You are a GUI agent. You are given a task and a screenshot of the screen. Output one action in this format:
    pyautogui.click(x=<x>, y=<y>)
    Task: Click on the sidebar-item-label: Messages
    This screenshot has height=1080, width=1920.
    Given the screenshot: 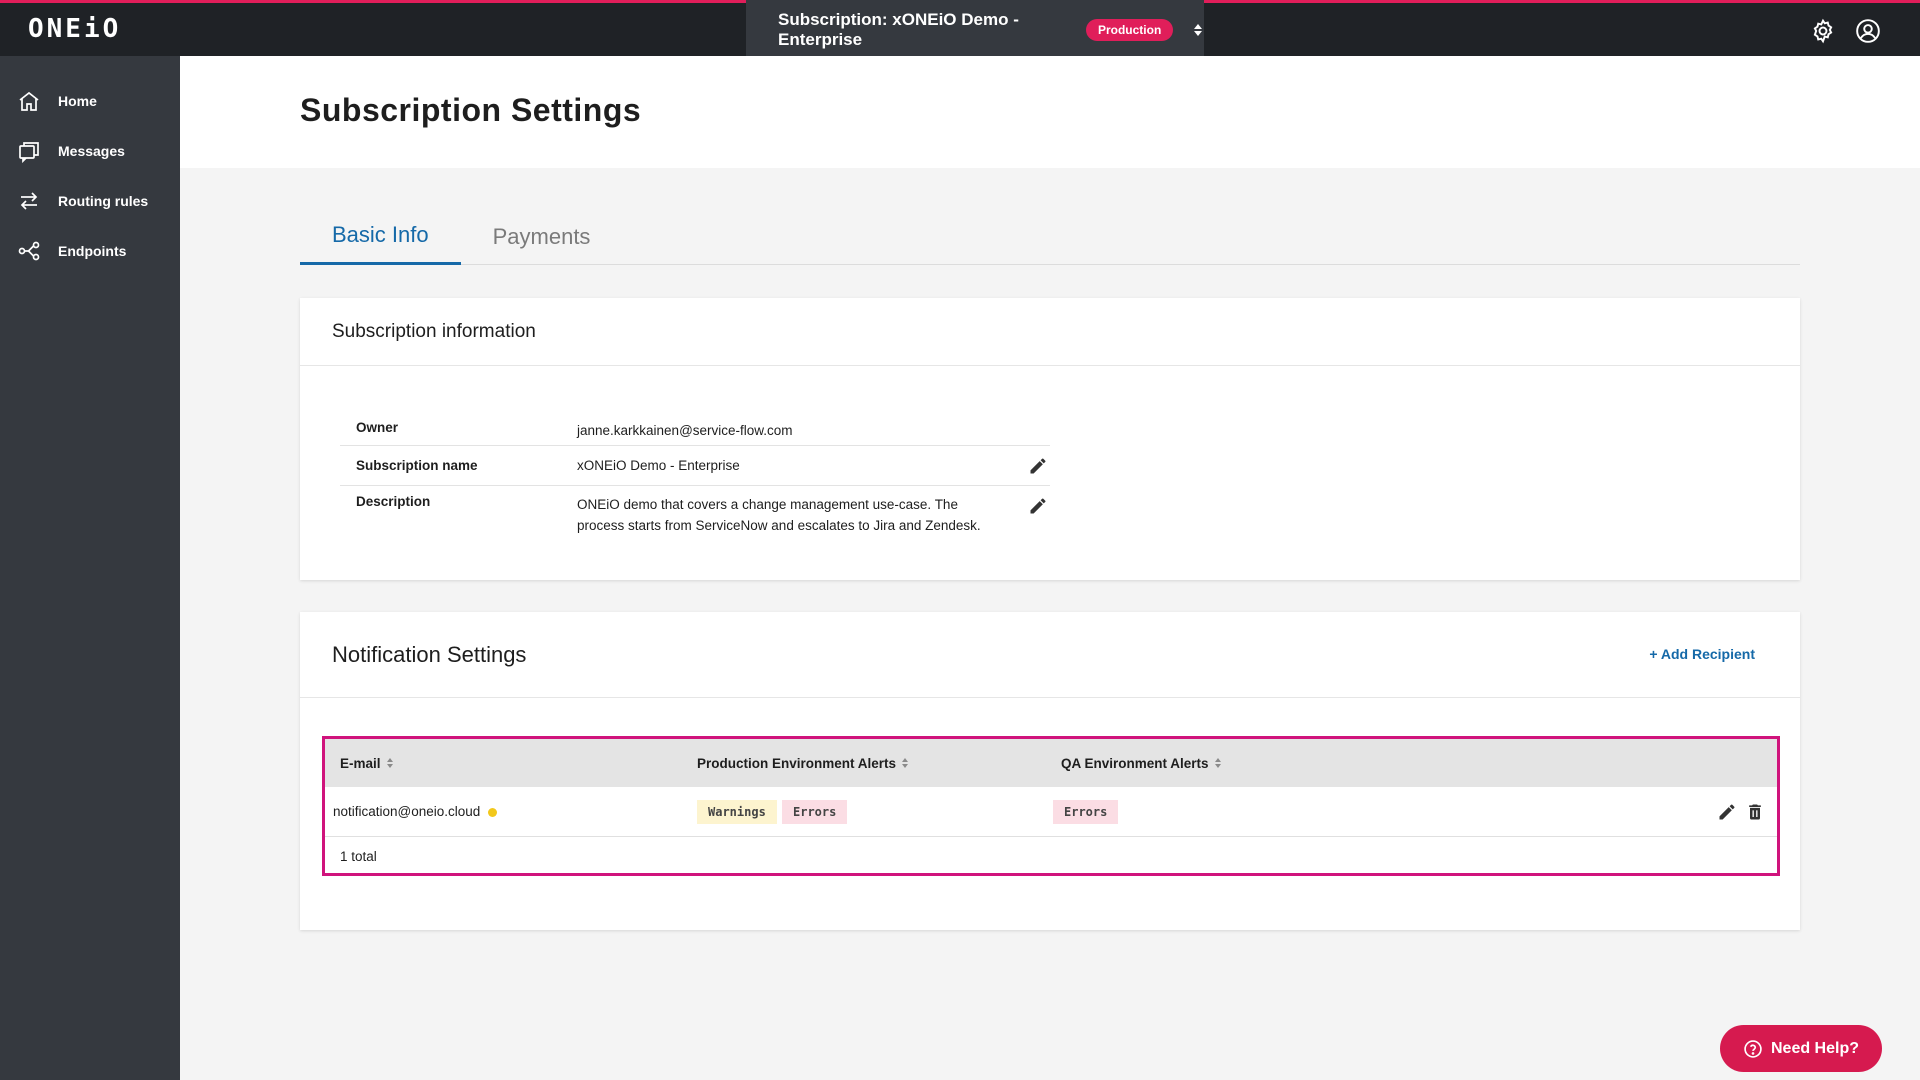 What is the action you would take?
    pyautogui.click(x=91, y=151)
    